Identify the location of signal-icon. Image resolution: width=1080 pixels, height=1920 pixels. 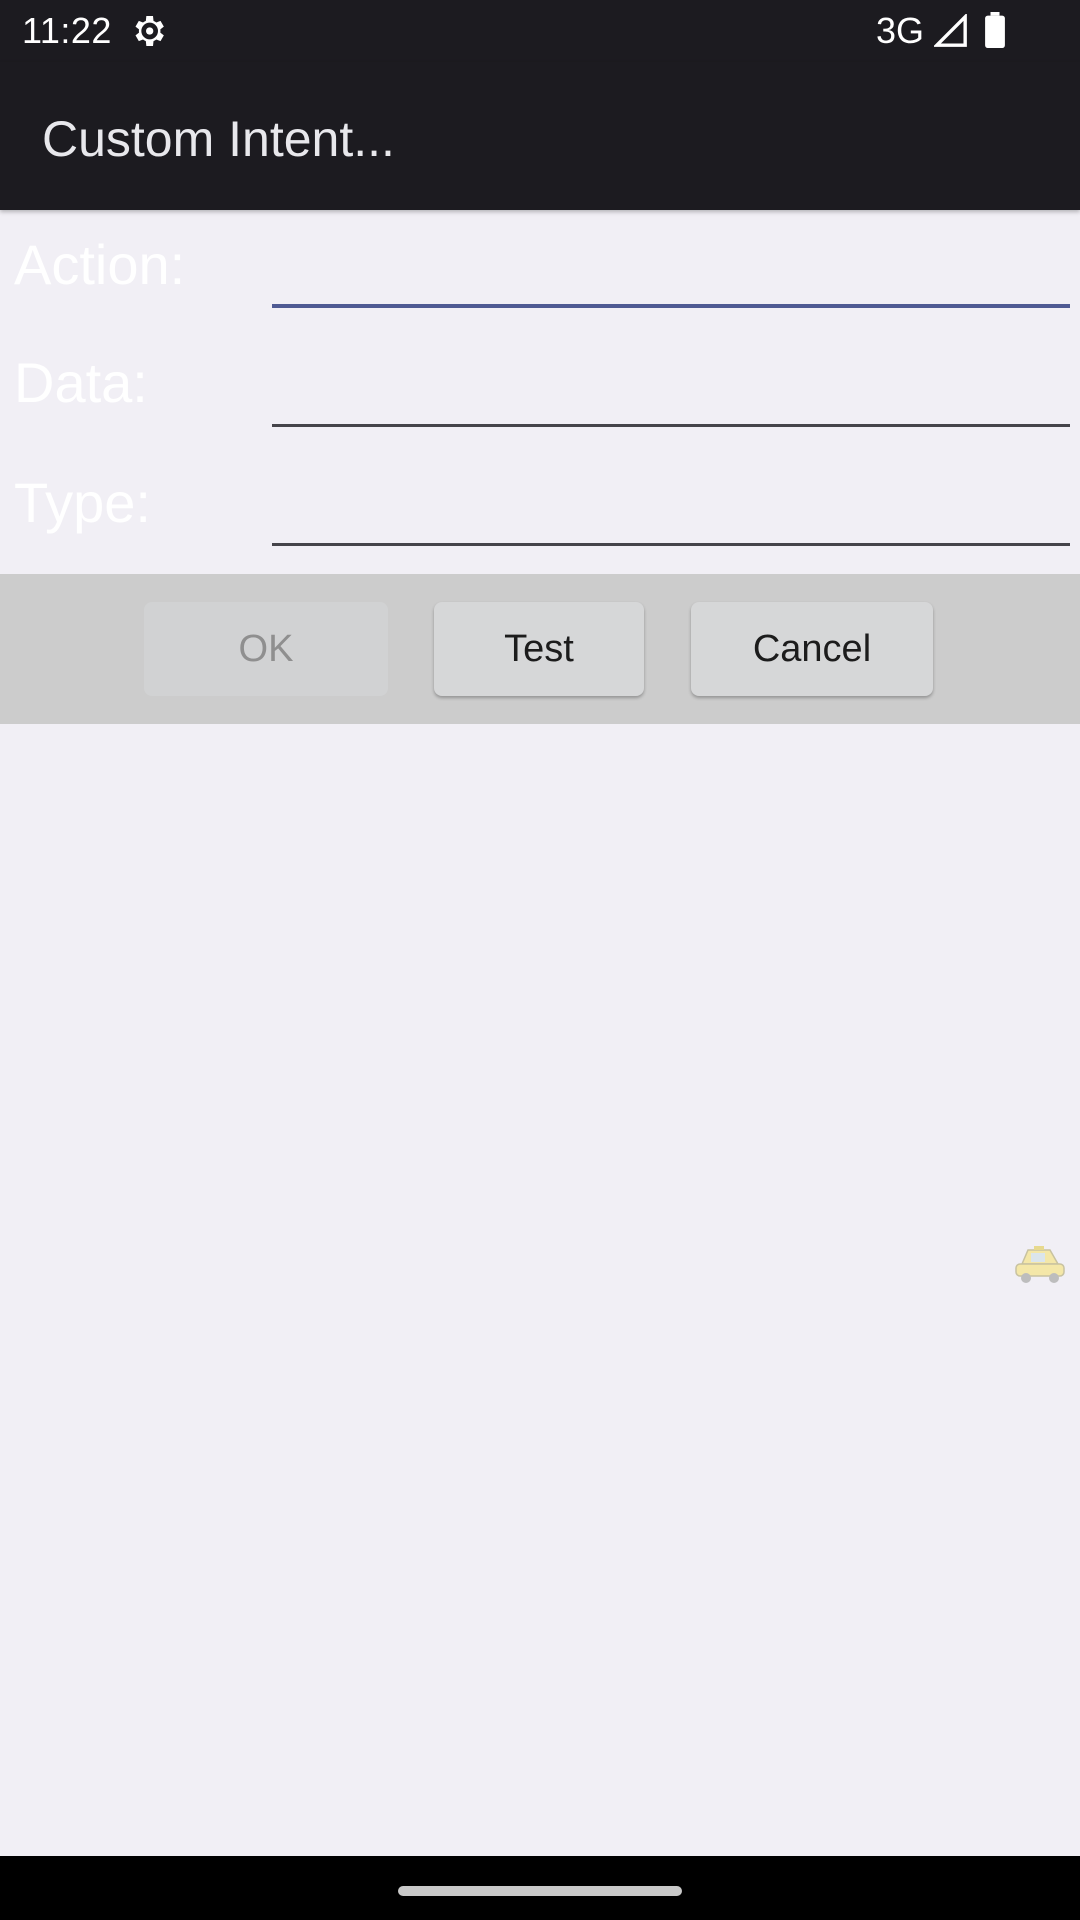
(950, 30).